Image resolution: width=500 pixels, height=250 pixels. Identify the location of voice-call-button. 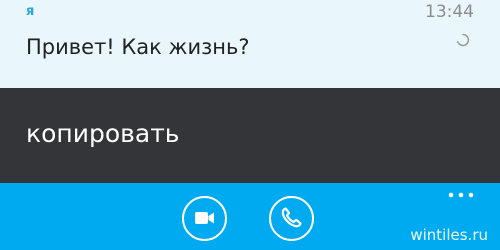
(291, 218).